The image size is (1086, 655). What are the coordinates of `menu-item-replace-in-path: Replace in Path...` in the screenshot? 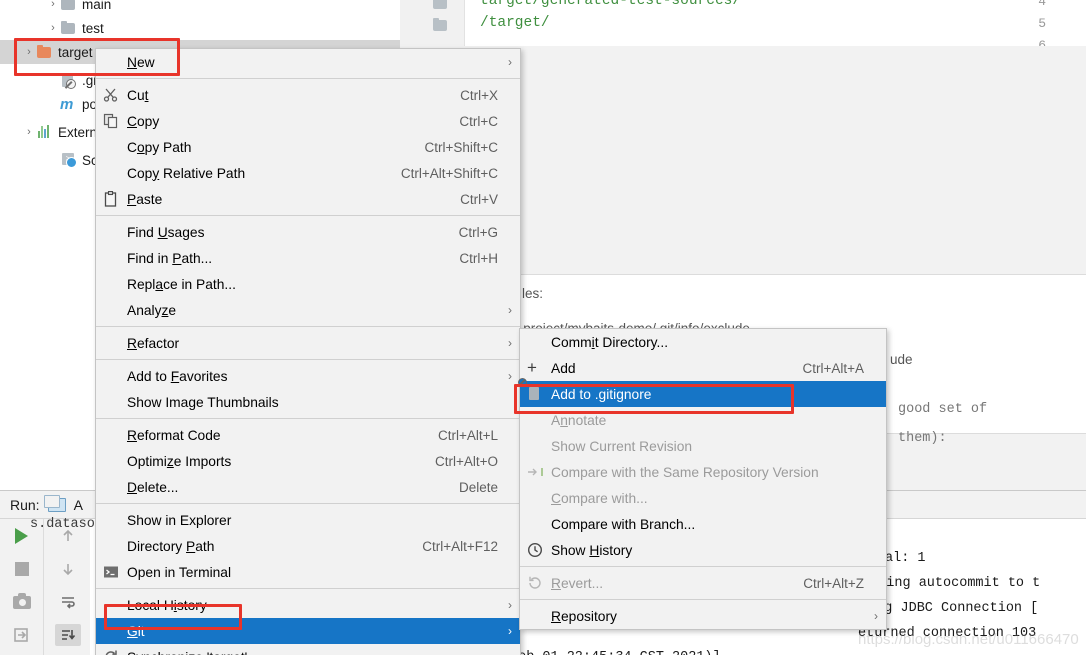 It's located at (308, 284).